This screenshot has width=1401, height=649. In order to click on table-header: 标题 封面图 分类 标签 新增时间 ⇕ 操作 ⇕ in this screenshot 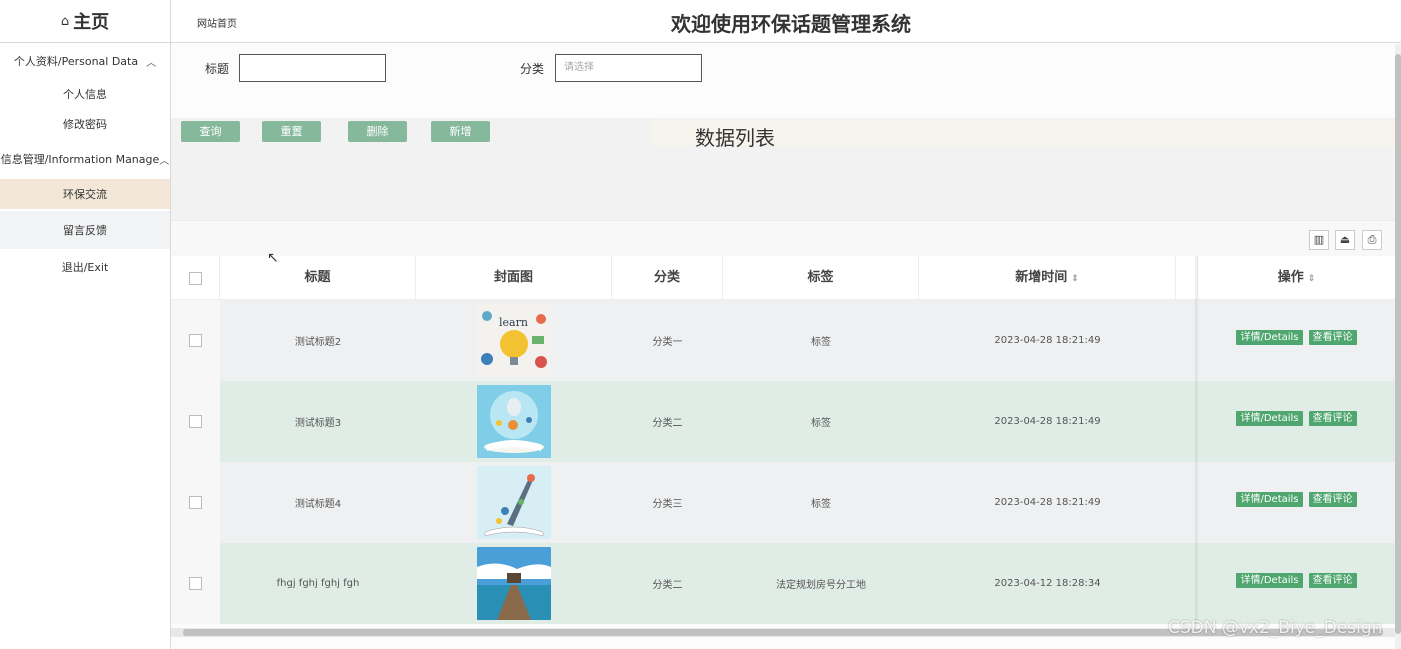, I will do `click(783, 278)`.